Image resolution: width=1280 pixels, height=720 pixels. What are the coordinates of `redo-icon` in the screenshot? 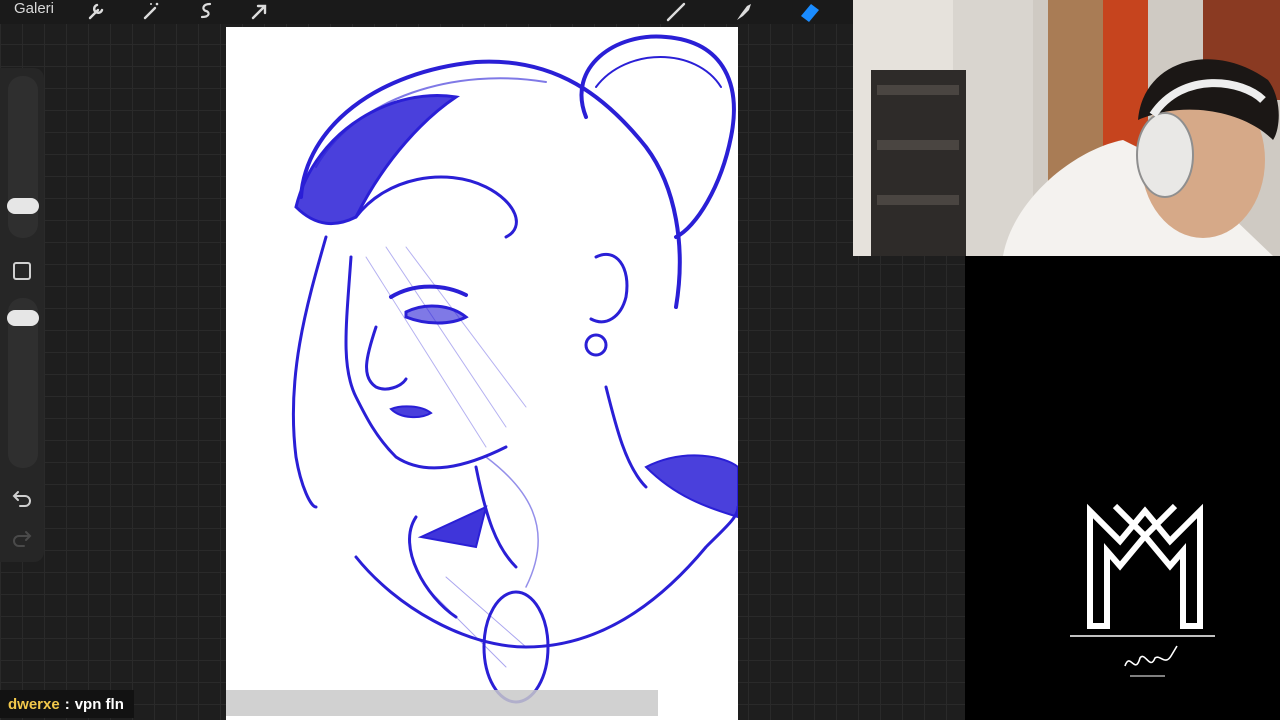 It's located at (22, 538).